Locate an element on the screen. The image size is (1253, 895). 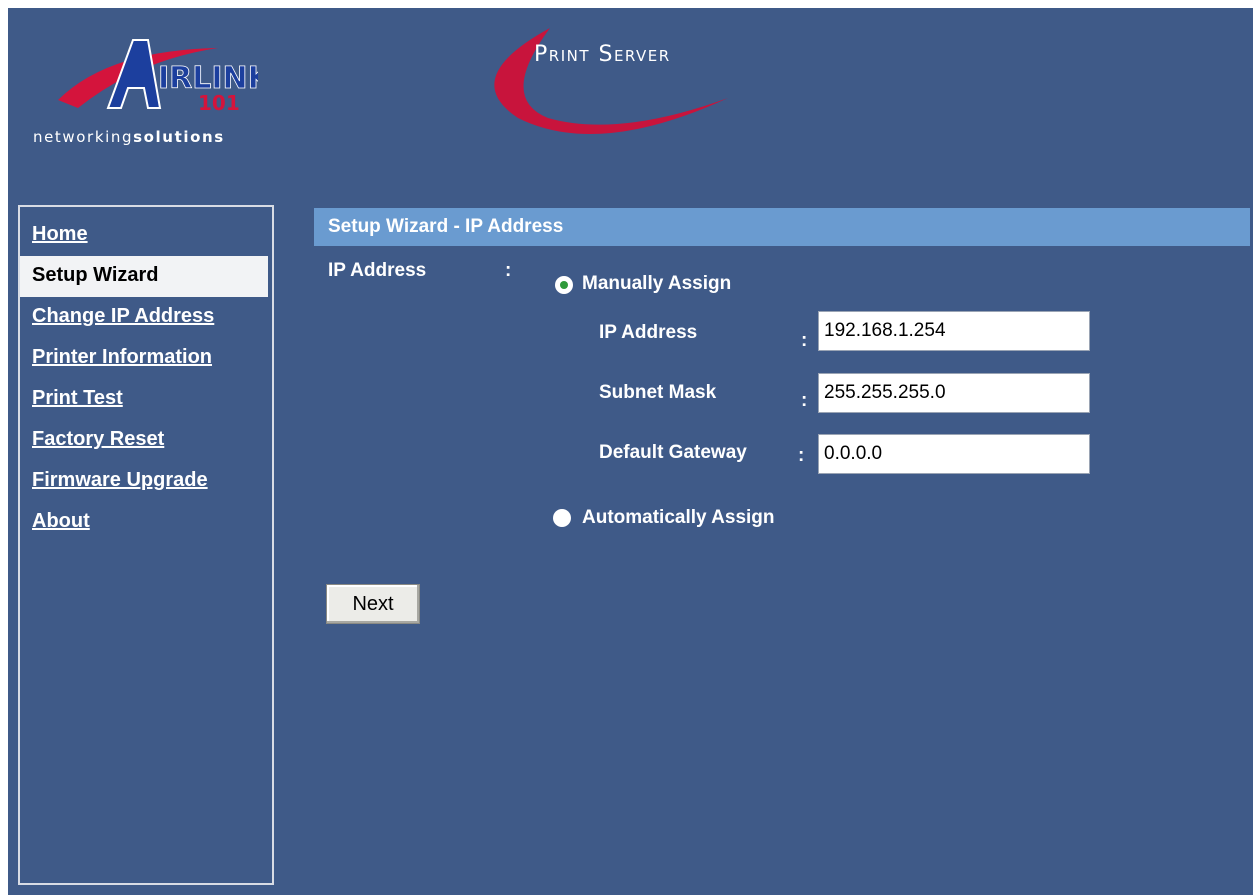
sidebar-item-print-test: Print Test is located at coordinates (146, 399).